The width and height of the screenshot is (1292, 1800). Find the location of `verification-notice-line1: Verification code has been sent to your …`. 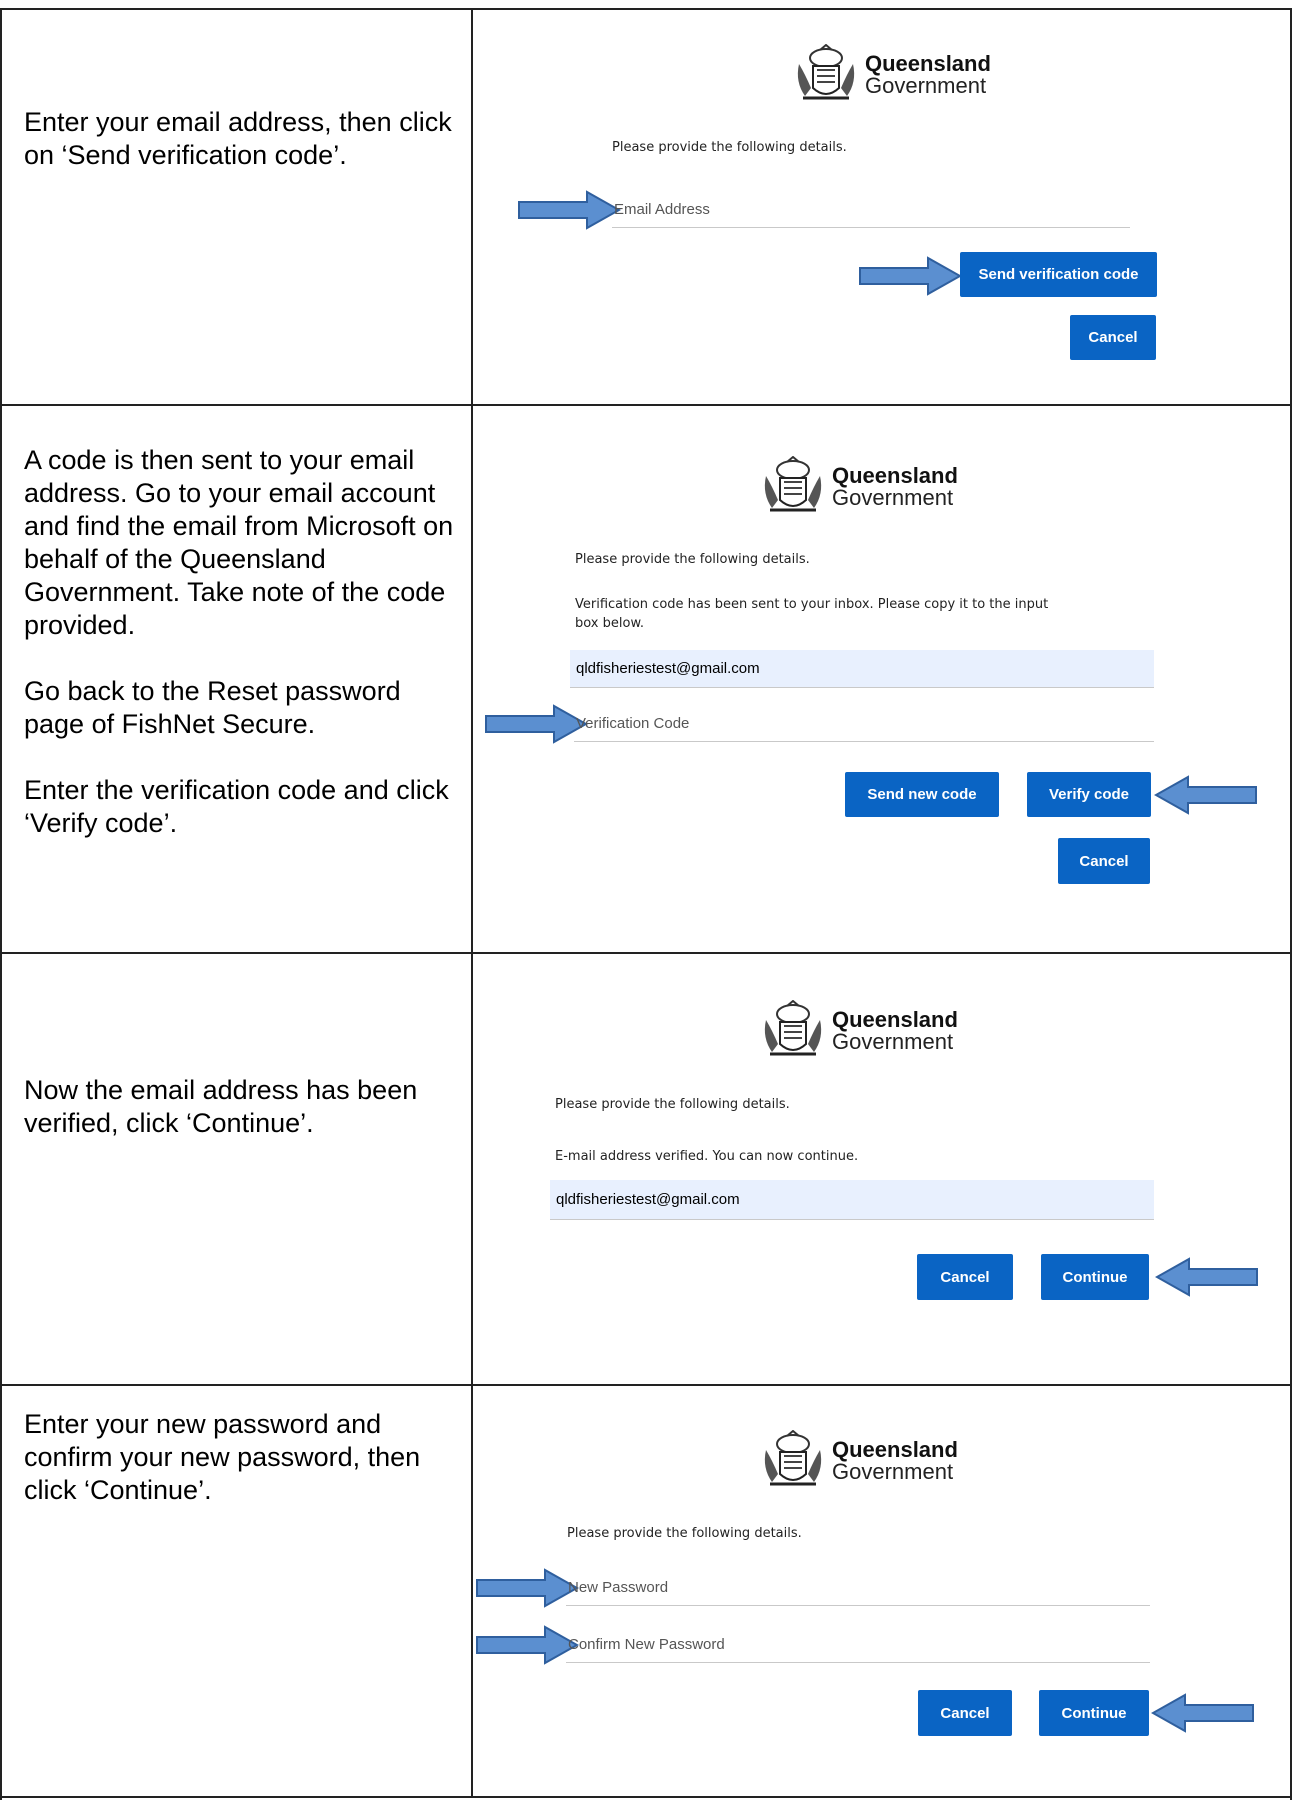

verification-notice-line1: Verification code has been sent to your … is located at coordinates (812, 604).